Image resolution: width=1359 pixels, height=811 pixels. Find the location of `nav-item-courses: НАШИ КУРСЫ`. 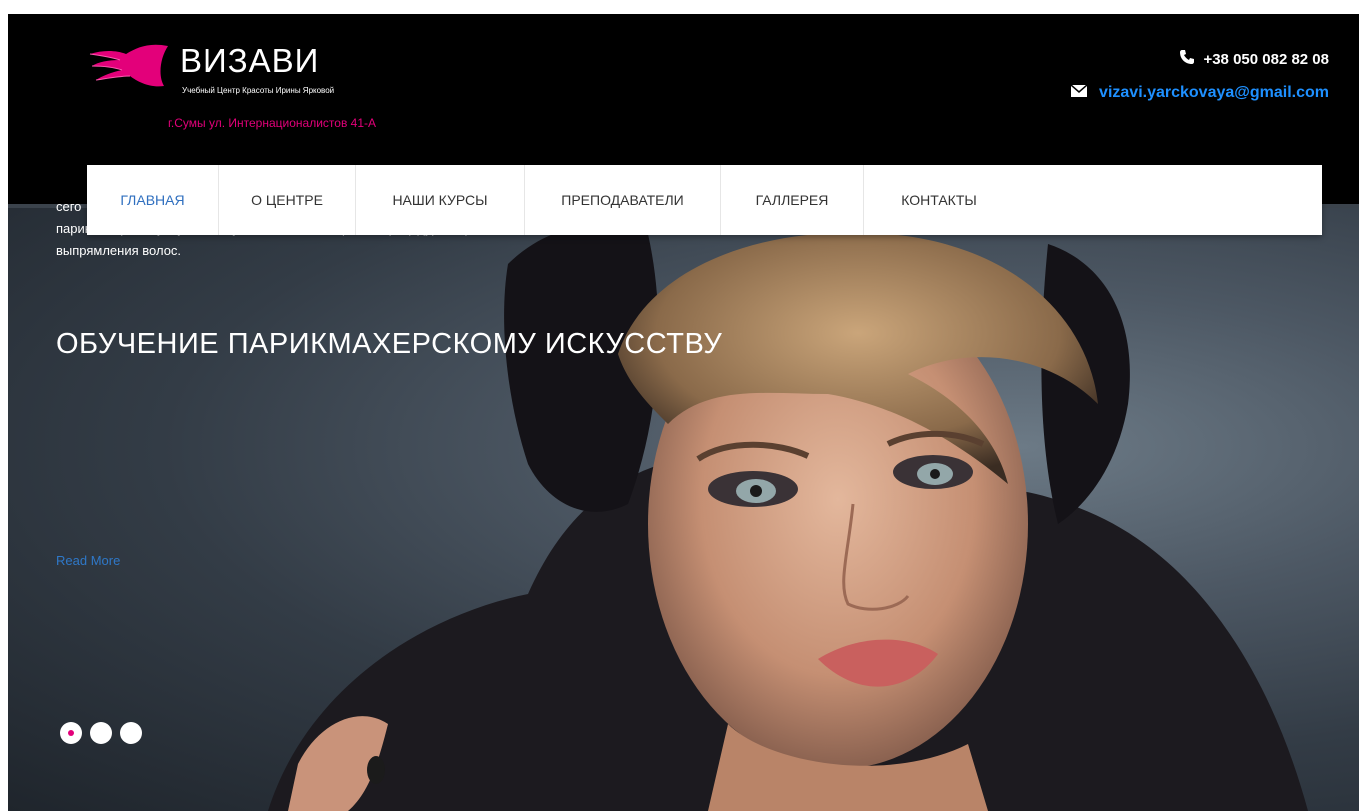

nav-item-courses: НАШИ КУРСЫ is located at coordinates (440, 200).